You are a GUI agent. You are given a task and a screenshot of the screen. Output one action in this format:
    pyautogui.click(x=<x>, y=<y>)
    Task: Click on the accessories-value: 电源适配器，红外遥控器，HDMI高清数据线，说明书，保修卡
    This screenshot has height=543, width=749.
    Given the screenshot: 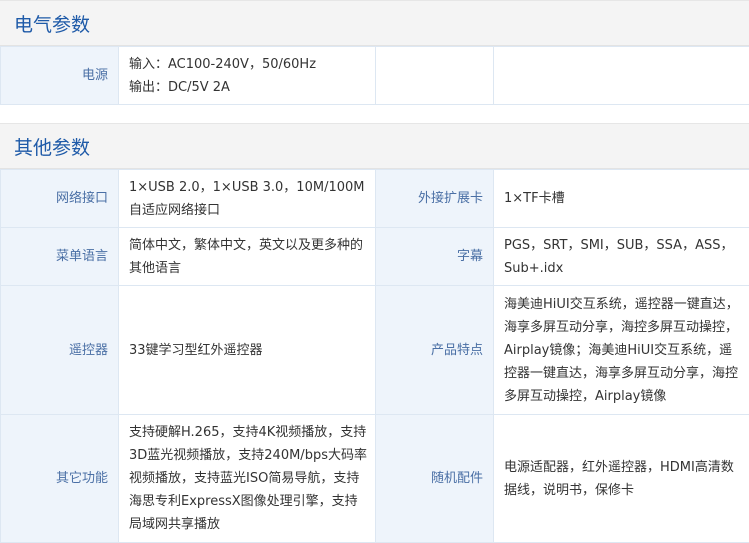 What is the action you would take?
    pyautogui.click(x=621, y=479)
    